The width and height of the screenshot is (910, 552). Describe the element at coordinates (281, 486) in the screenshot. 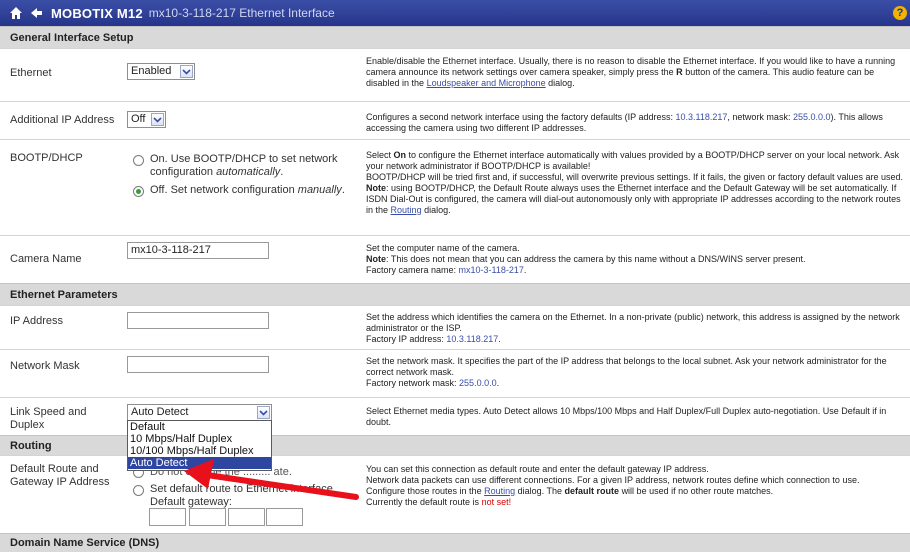

I see `annotation-arrow-shaft` at that location.